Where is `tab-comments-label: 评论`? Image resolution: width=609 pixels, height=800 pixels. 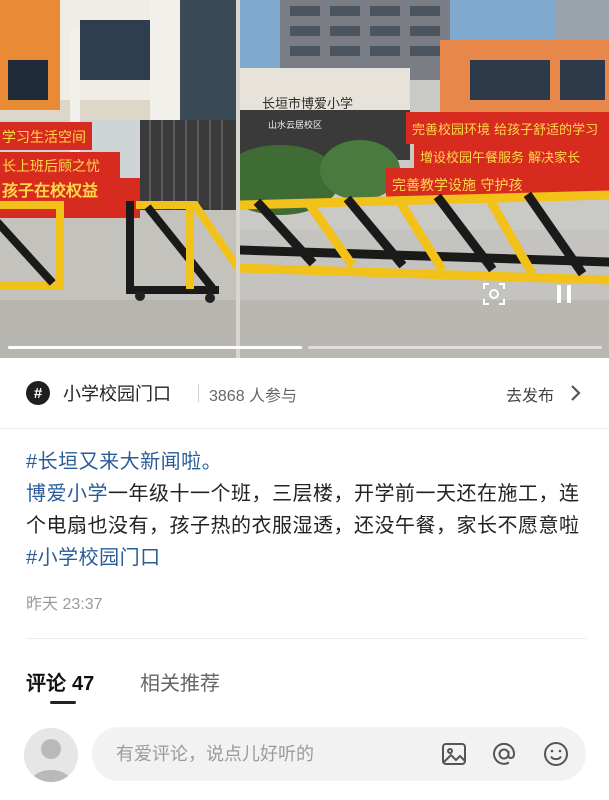 tab-comments-label: 评论 is located at coordinates (46, 684).